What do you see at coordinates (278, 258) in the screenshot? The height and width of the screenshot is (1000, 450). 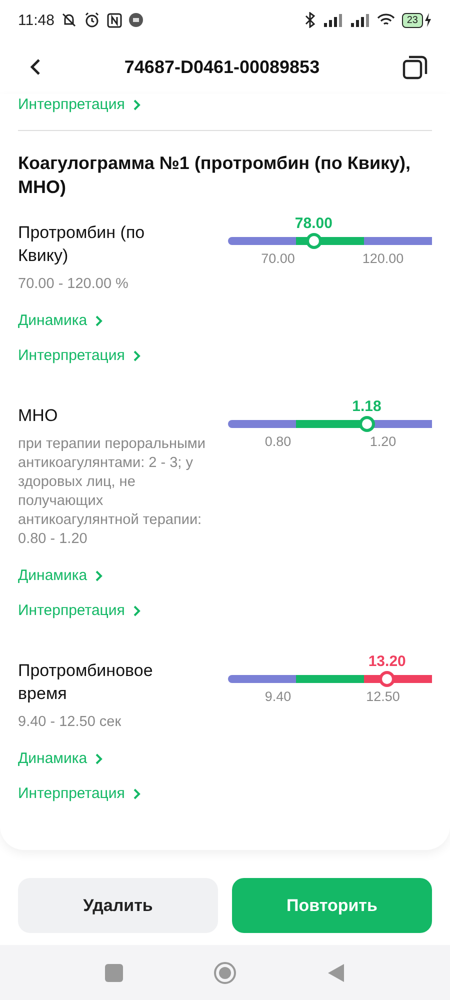 I see `range-min-label: 70.00` at bounding box center [278, 258].